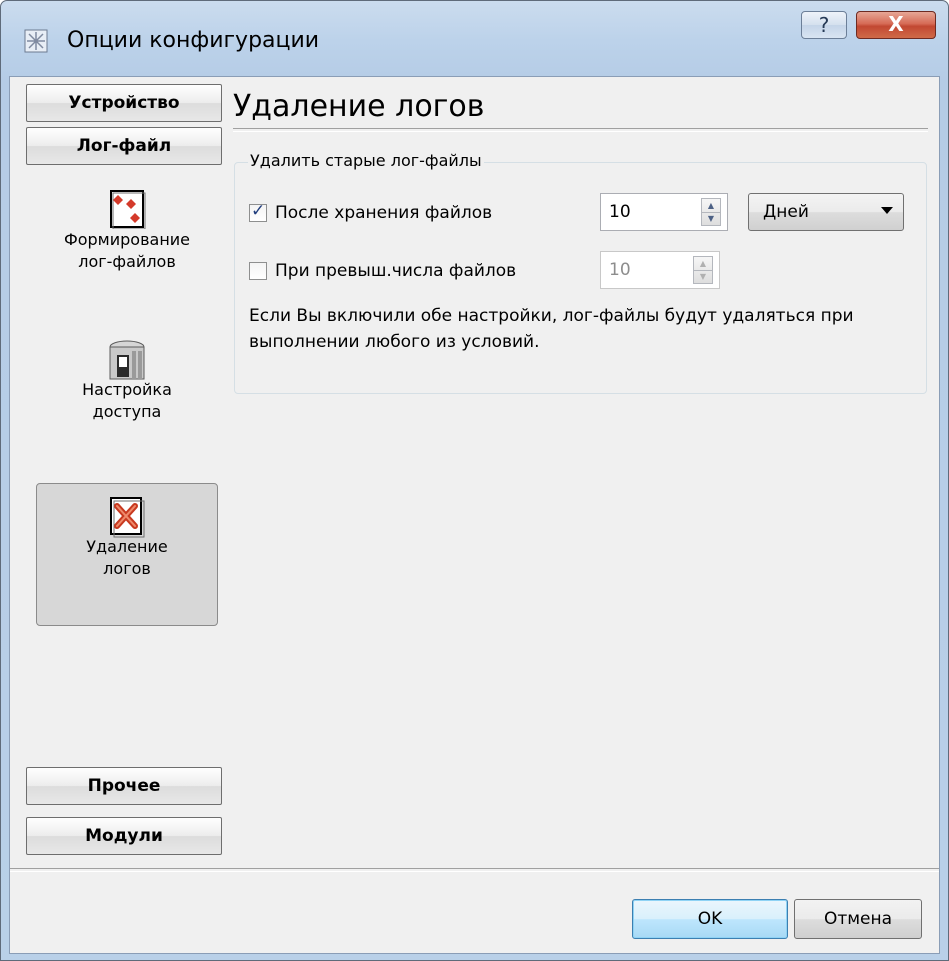  Describe the element at coordinates (474, 870) in the screenshot. I see `footer-divider` at that location.